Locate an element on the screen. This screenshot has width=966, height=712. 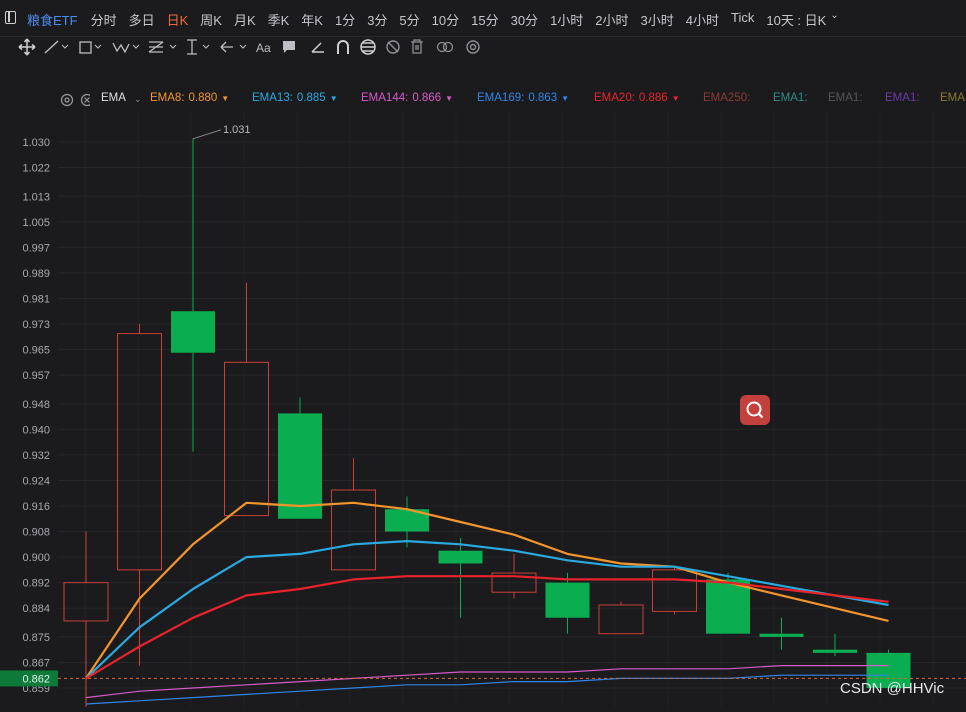
period-tab: 日K is located at coordinates (178, 19).